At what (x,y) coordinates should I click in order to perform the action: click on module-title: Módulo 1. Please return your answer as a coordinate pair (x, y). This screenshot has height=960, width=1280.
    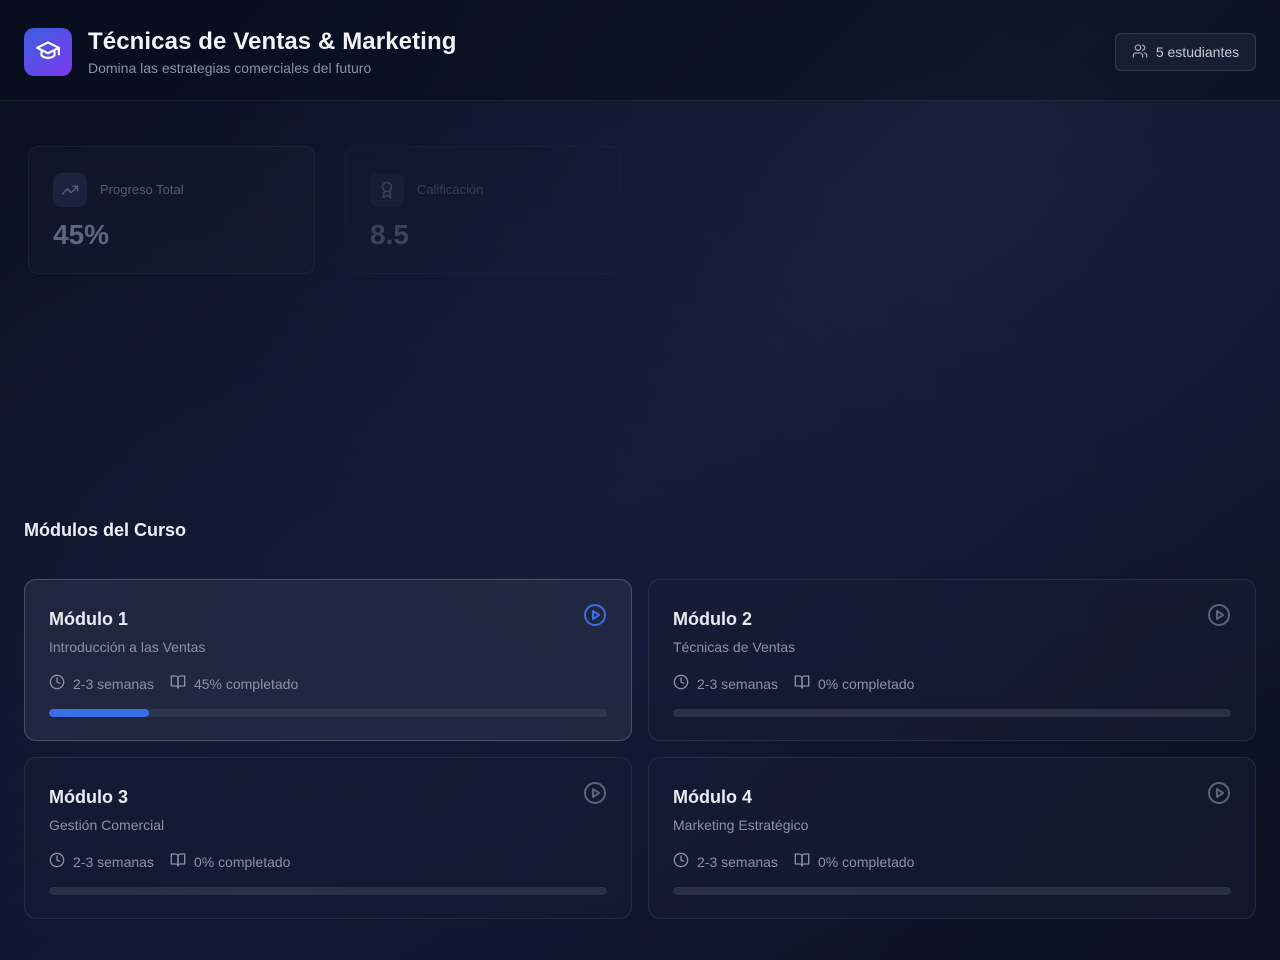
    Looking at the image, I should click on (88, 619).